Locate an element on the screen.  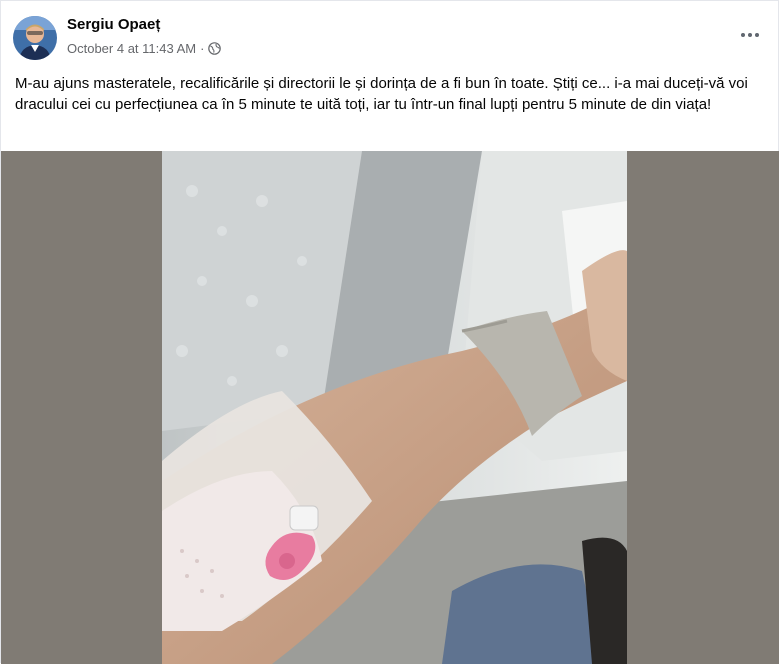
more-options-button is located at coordinates (750, 35).